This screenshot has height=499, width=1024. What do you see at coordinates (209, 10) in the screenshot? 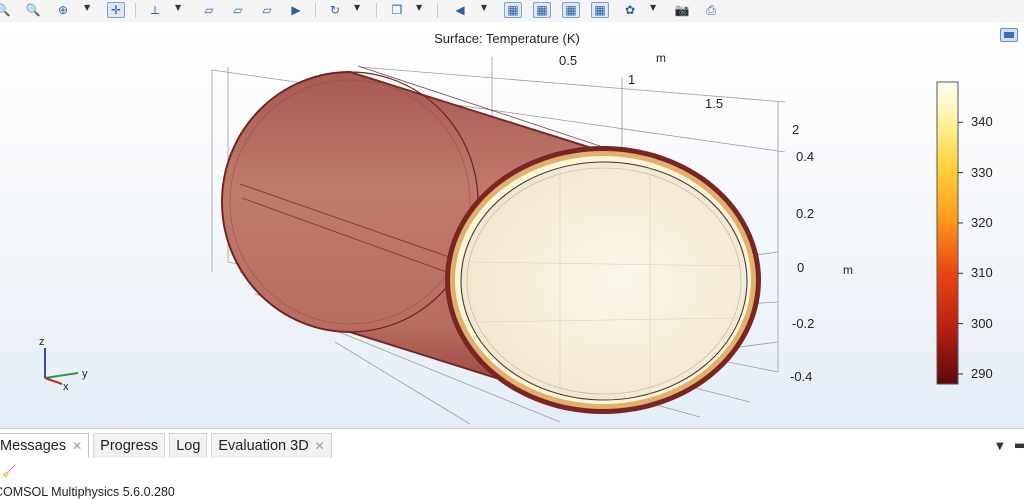
I see `go-to-xy-view-icon: ▱` at bounding box center [209, 10].